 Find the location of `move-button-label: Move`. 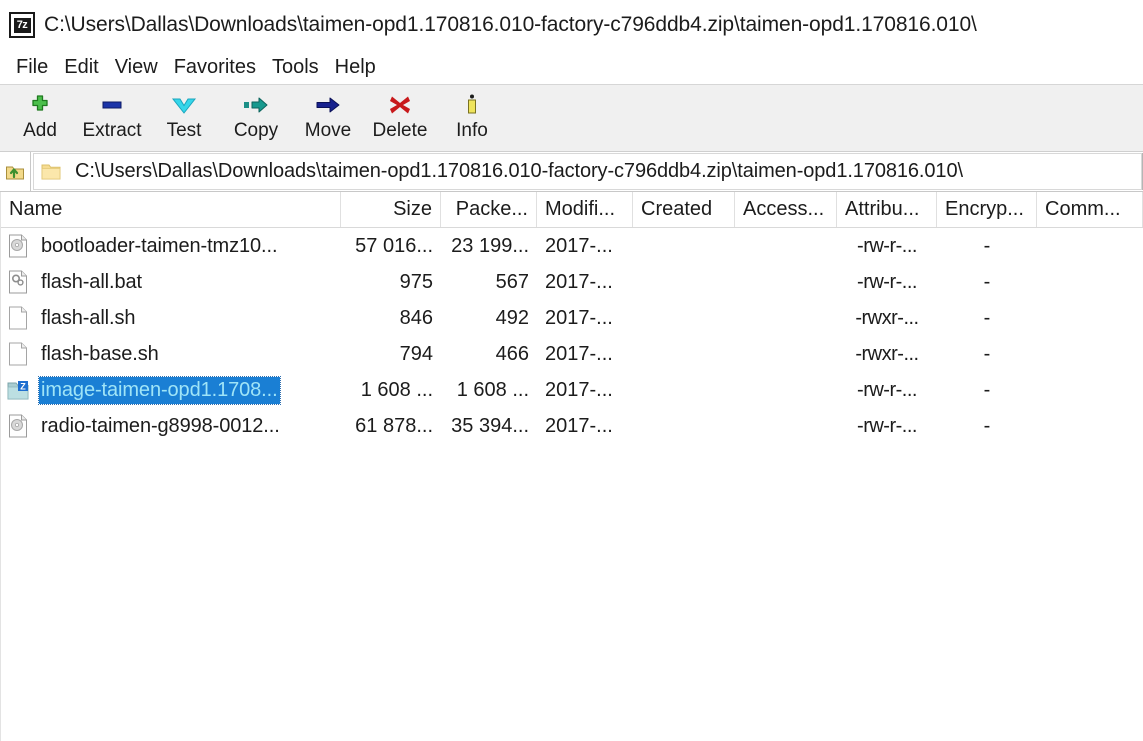

move-button-label: Move is located at coordinates (328, 130).